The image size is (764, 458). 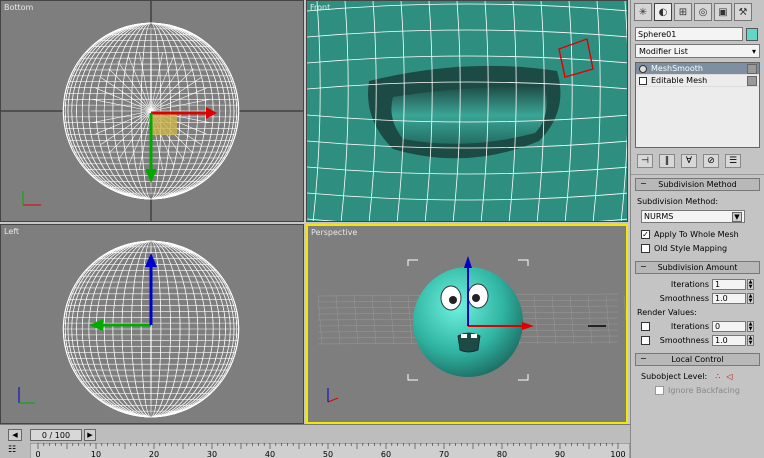 What do you see at coordinates (645, 234) in the screenshot?
I see `apply-whole-mesh-checkbox: ✓` at bounding box center [645, 234].